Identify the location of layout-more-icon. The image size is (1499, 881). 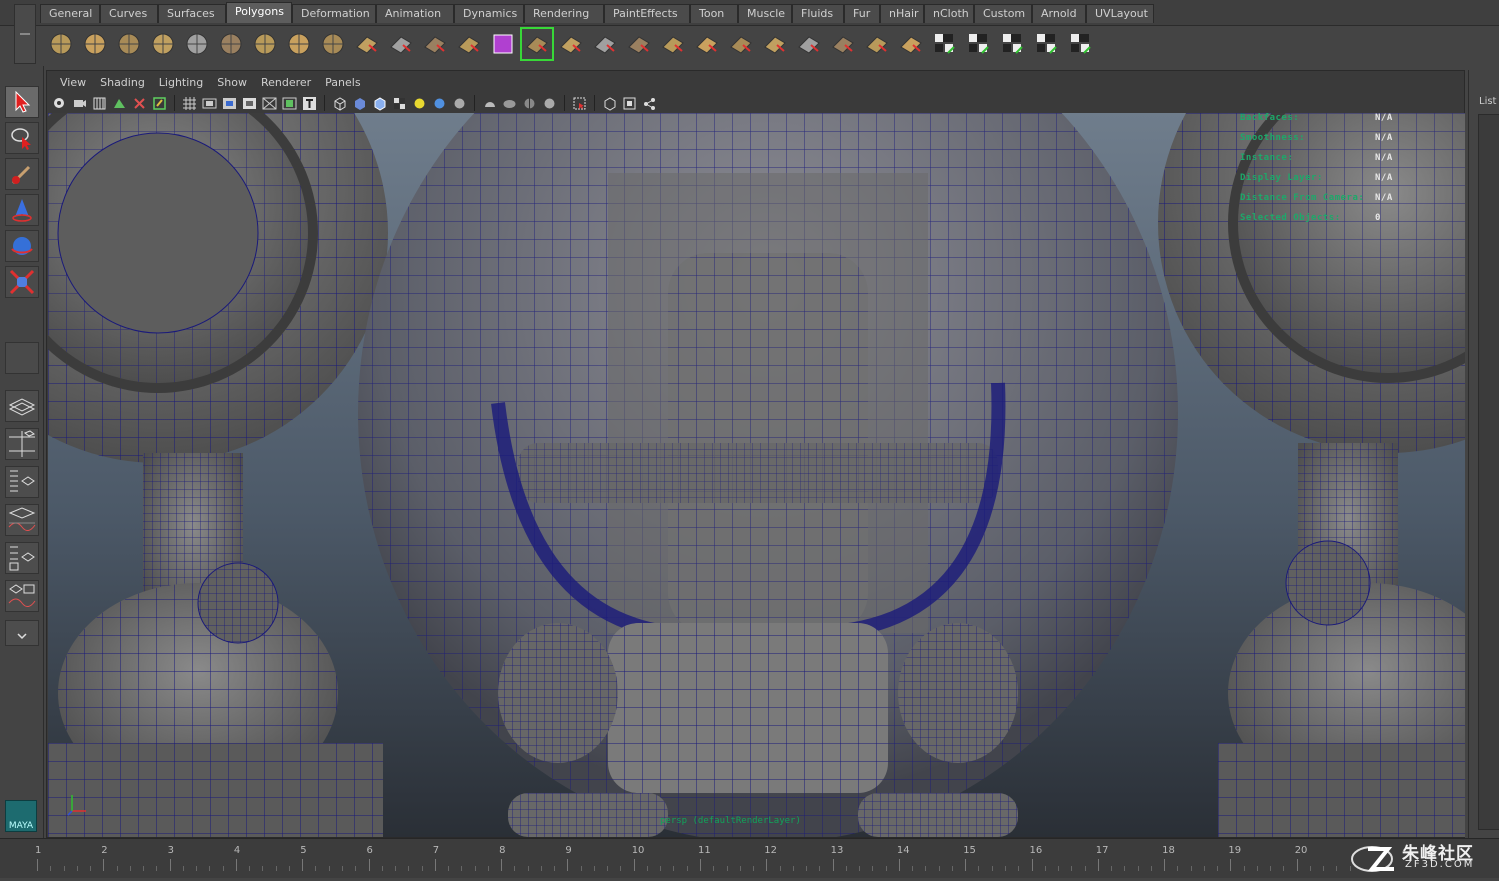
(22, 633).